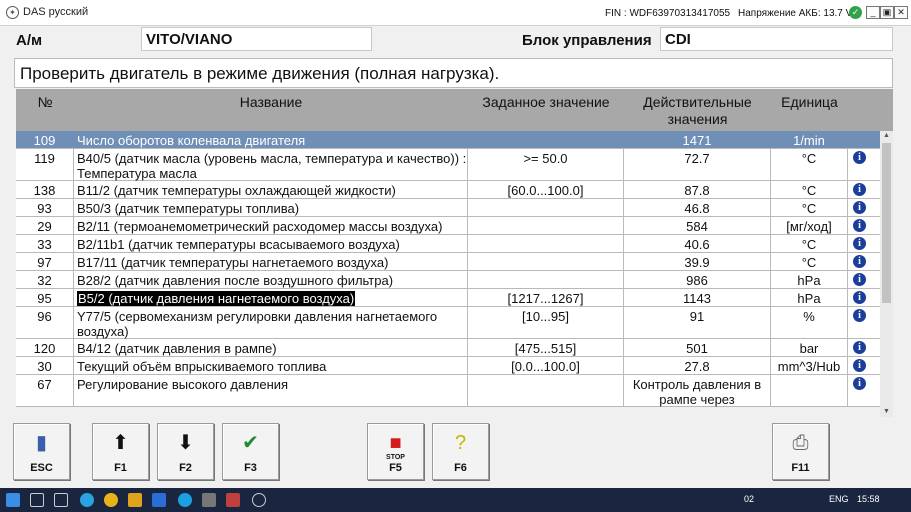 The height and width of the screenshot is (512, 911). Describe the element at coordinates (45, 390) in the screenshot. I see `row-number: 67` at that location.